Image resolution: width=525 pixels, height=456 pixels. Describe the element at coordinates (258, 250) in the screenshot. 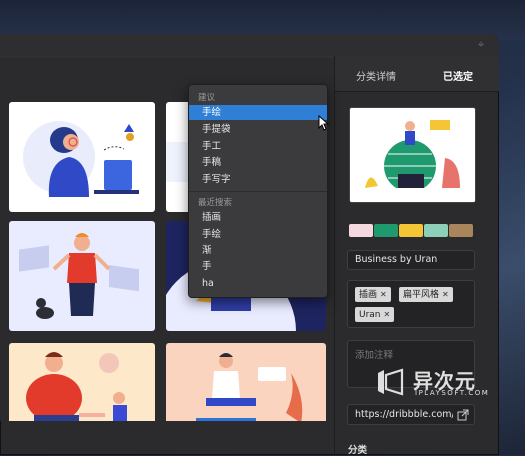

I see `recent-search-item: 渐` at that location.